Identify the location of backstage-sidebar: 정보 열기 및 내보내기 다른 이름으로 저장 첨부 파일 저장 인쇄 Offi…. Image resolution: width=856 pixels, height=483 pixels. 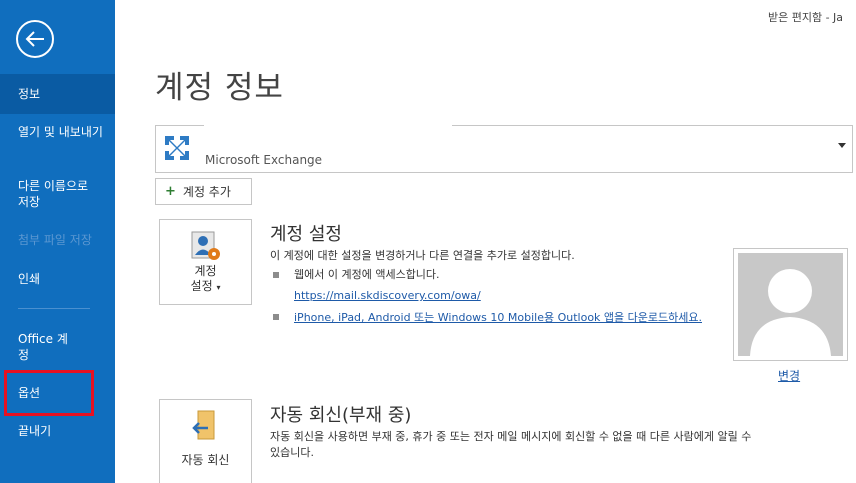
(57, 241).